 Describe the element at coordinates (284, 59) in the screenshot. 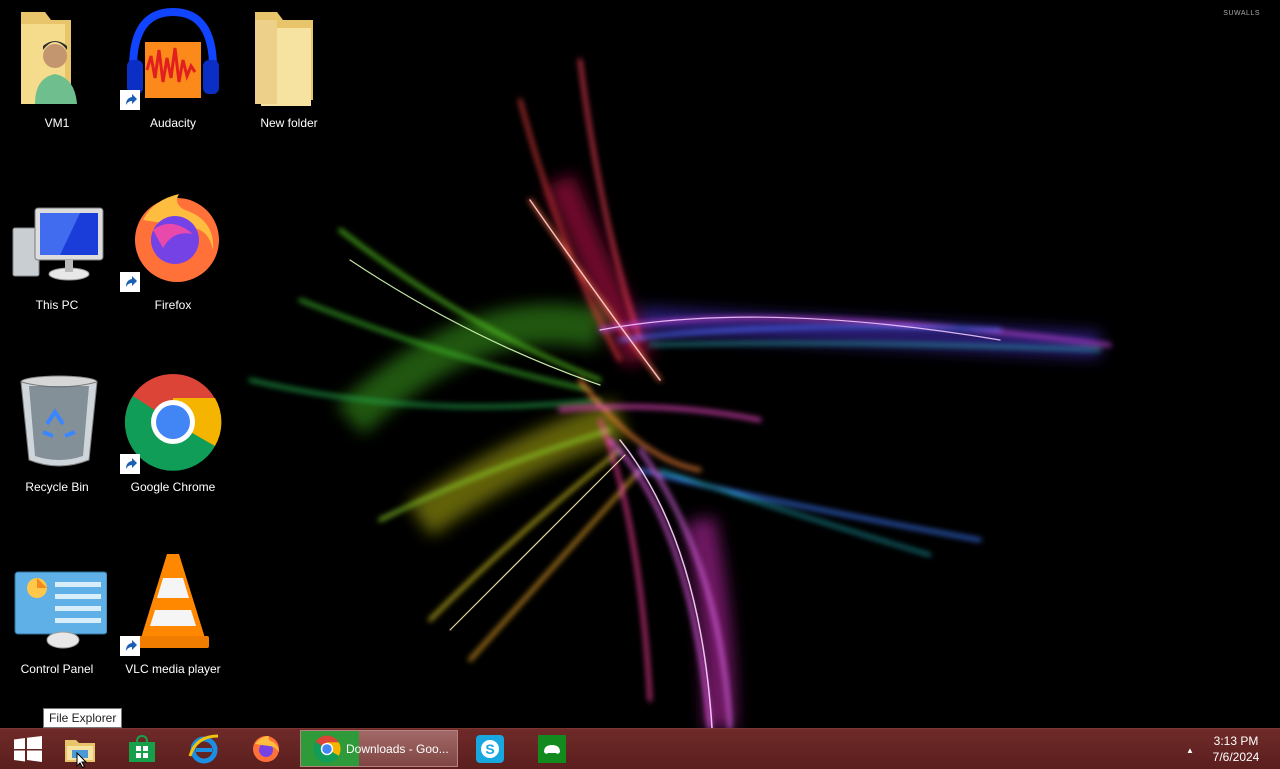

I see `folder-icon` at that location.